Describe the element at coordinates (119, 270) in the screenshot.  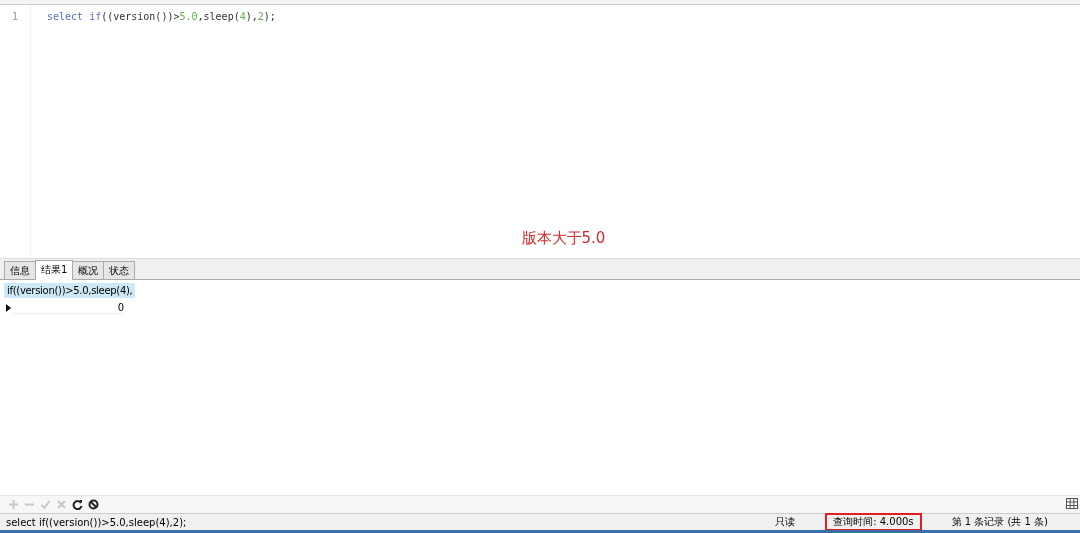
I see `result-tab: 状态` at that location.